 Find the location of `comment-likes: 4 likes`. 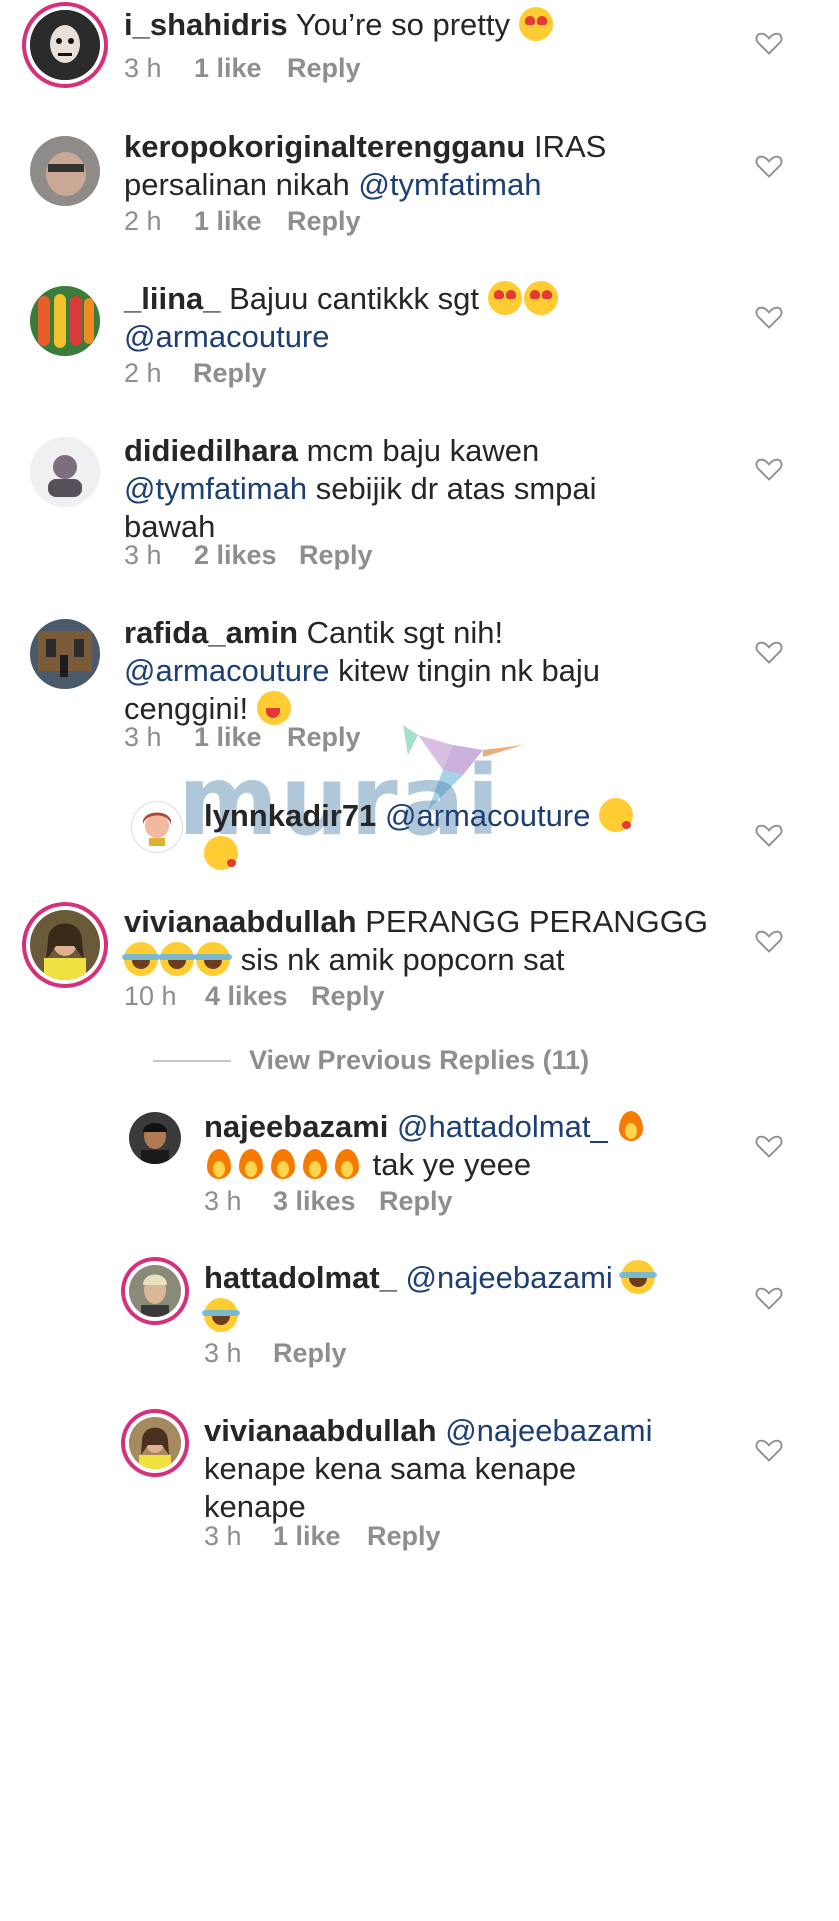

comment-likes: 4 likes is located at coordinates (258, 996).